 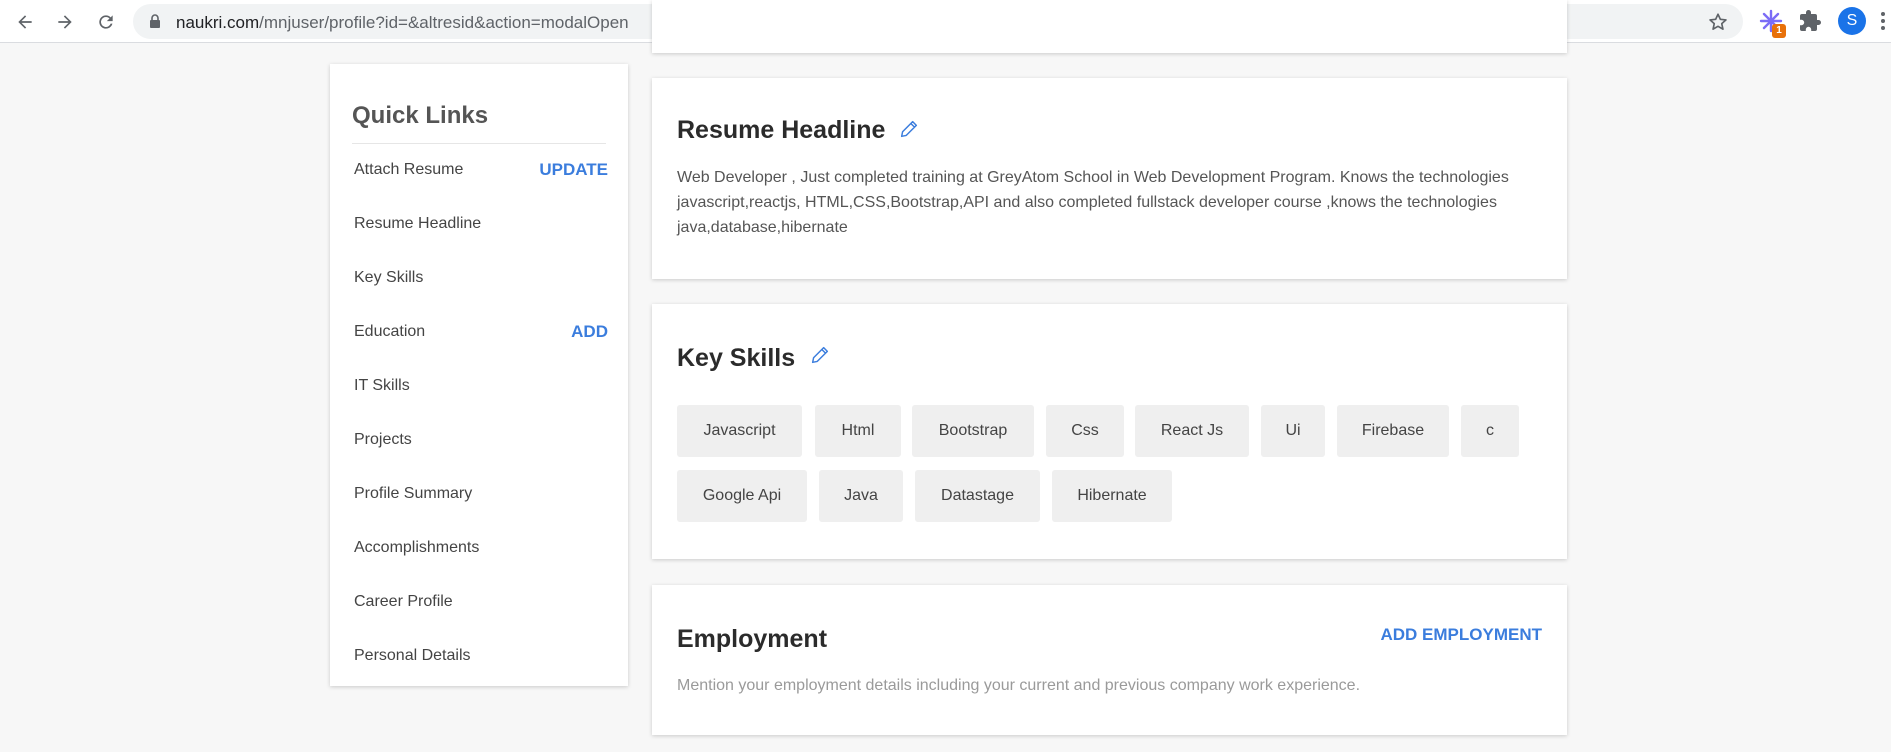 I want to click on skill-chip: Google Api, so click(x=742, y=496).